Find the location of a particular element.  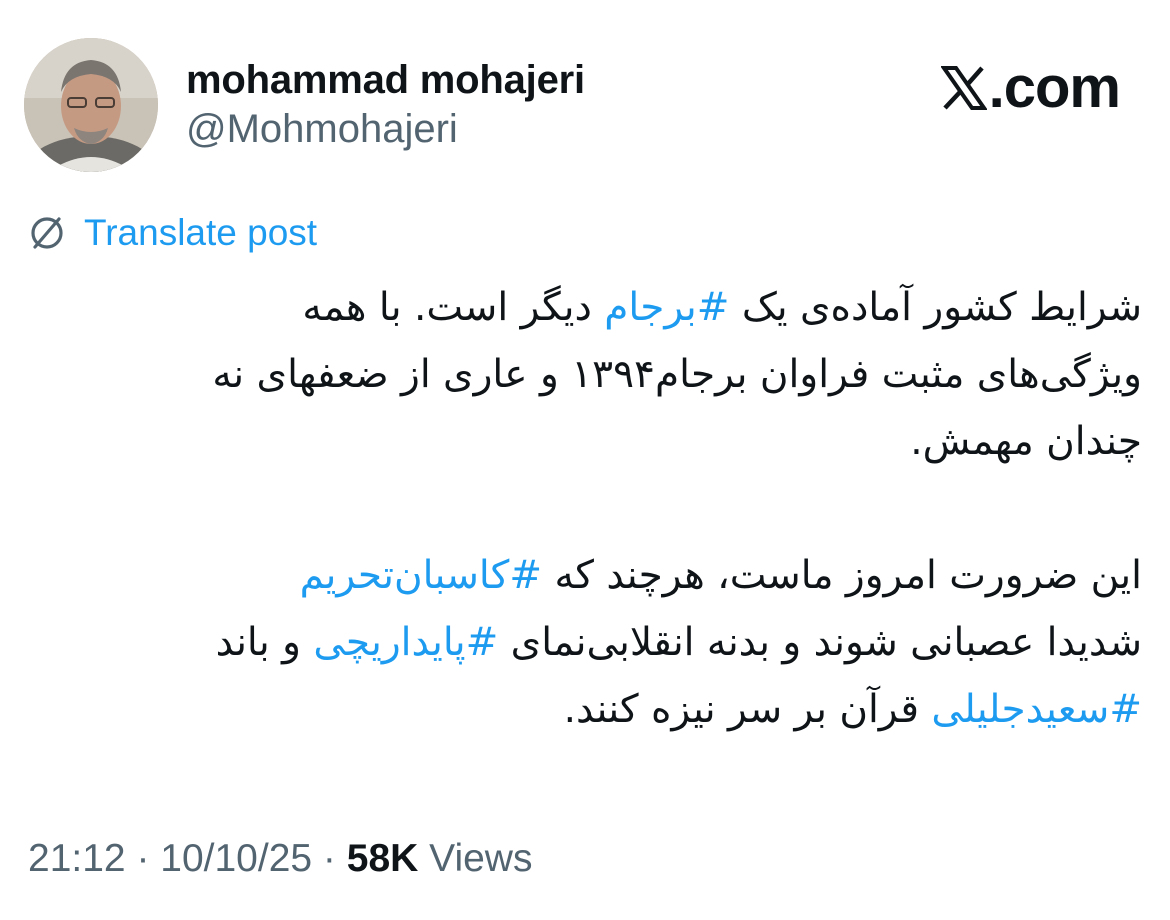

tweet-text-span: این ضرورت امروز ماست، هرچند که is located at coordinates (842, 575).